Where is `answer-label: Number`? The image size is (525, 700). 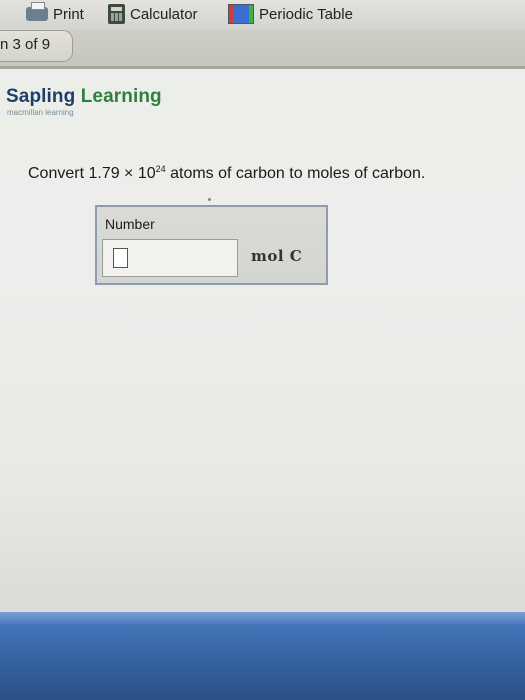 answer-label: Number is located at coordinates (130, 224).